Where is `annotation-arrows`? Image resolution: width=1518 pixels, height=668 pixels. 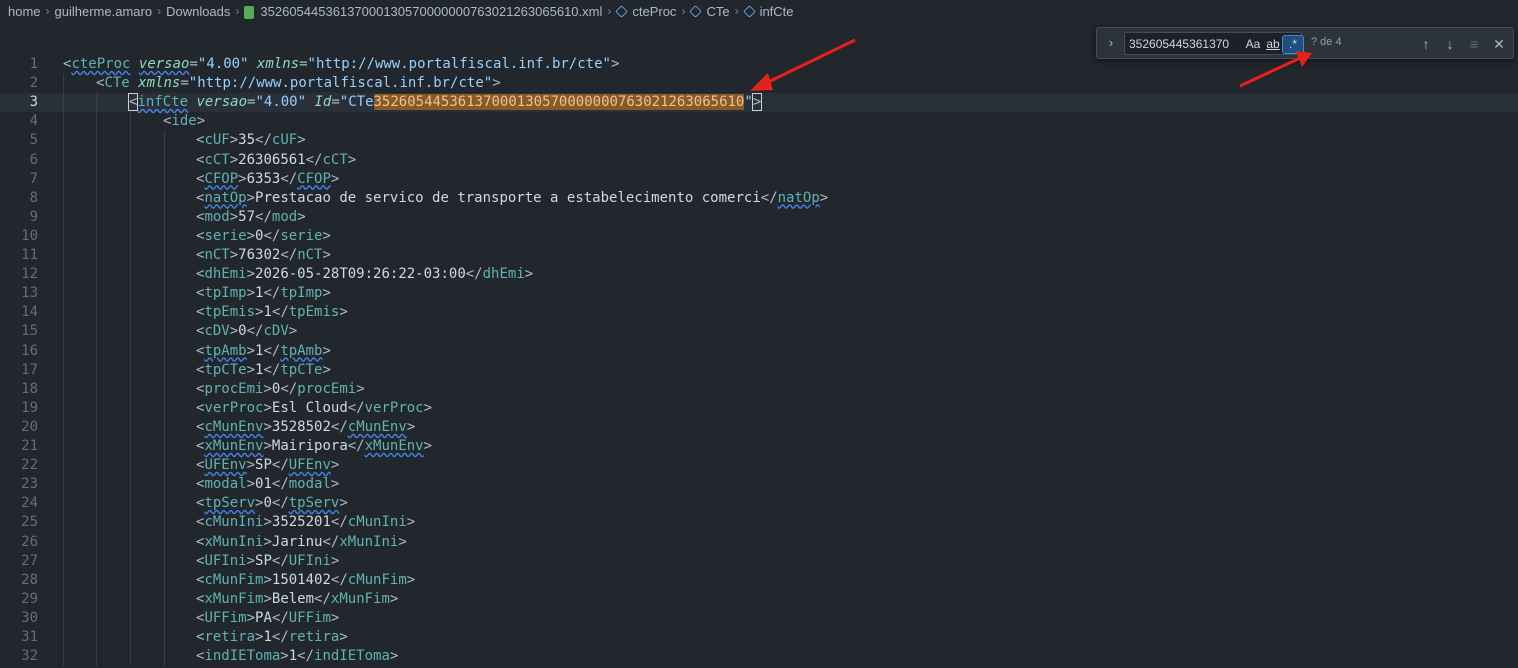
annotation-arrows is located at coordinates (1031, 64).